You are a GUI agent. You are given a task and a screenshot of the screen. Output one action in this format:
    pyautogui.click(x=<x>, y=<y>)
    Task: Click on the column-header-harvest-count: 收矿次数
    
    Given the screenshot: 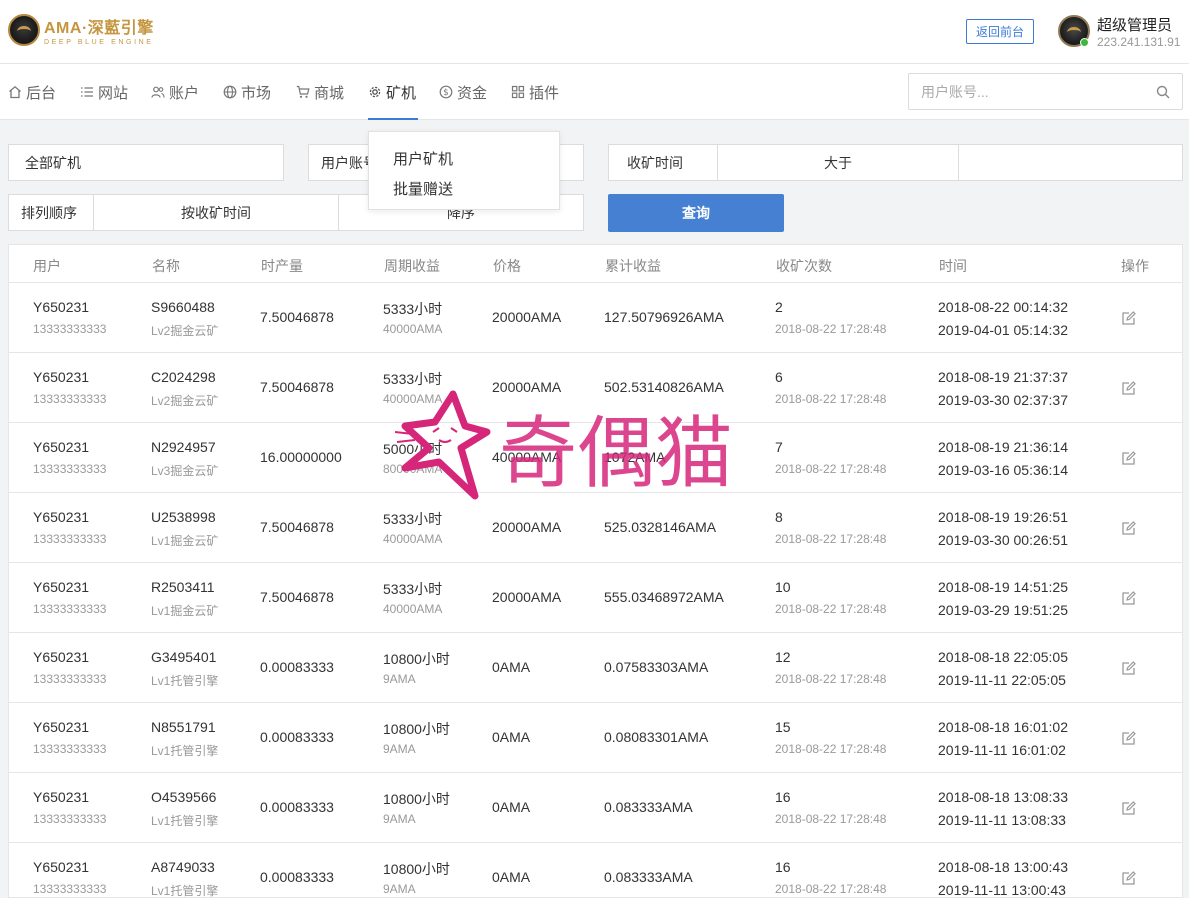 What is the action you would take?
    pyautogui.click(x=804, y=266)
    